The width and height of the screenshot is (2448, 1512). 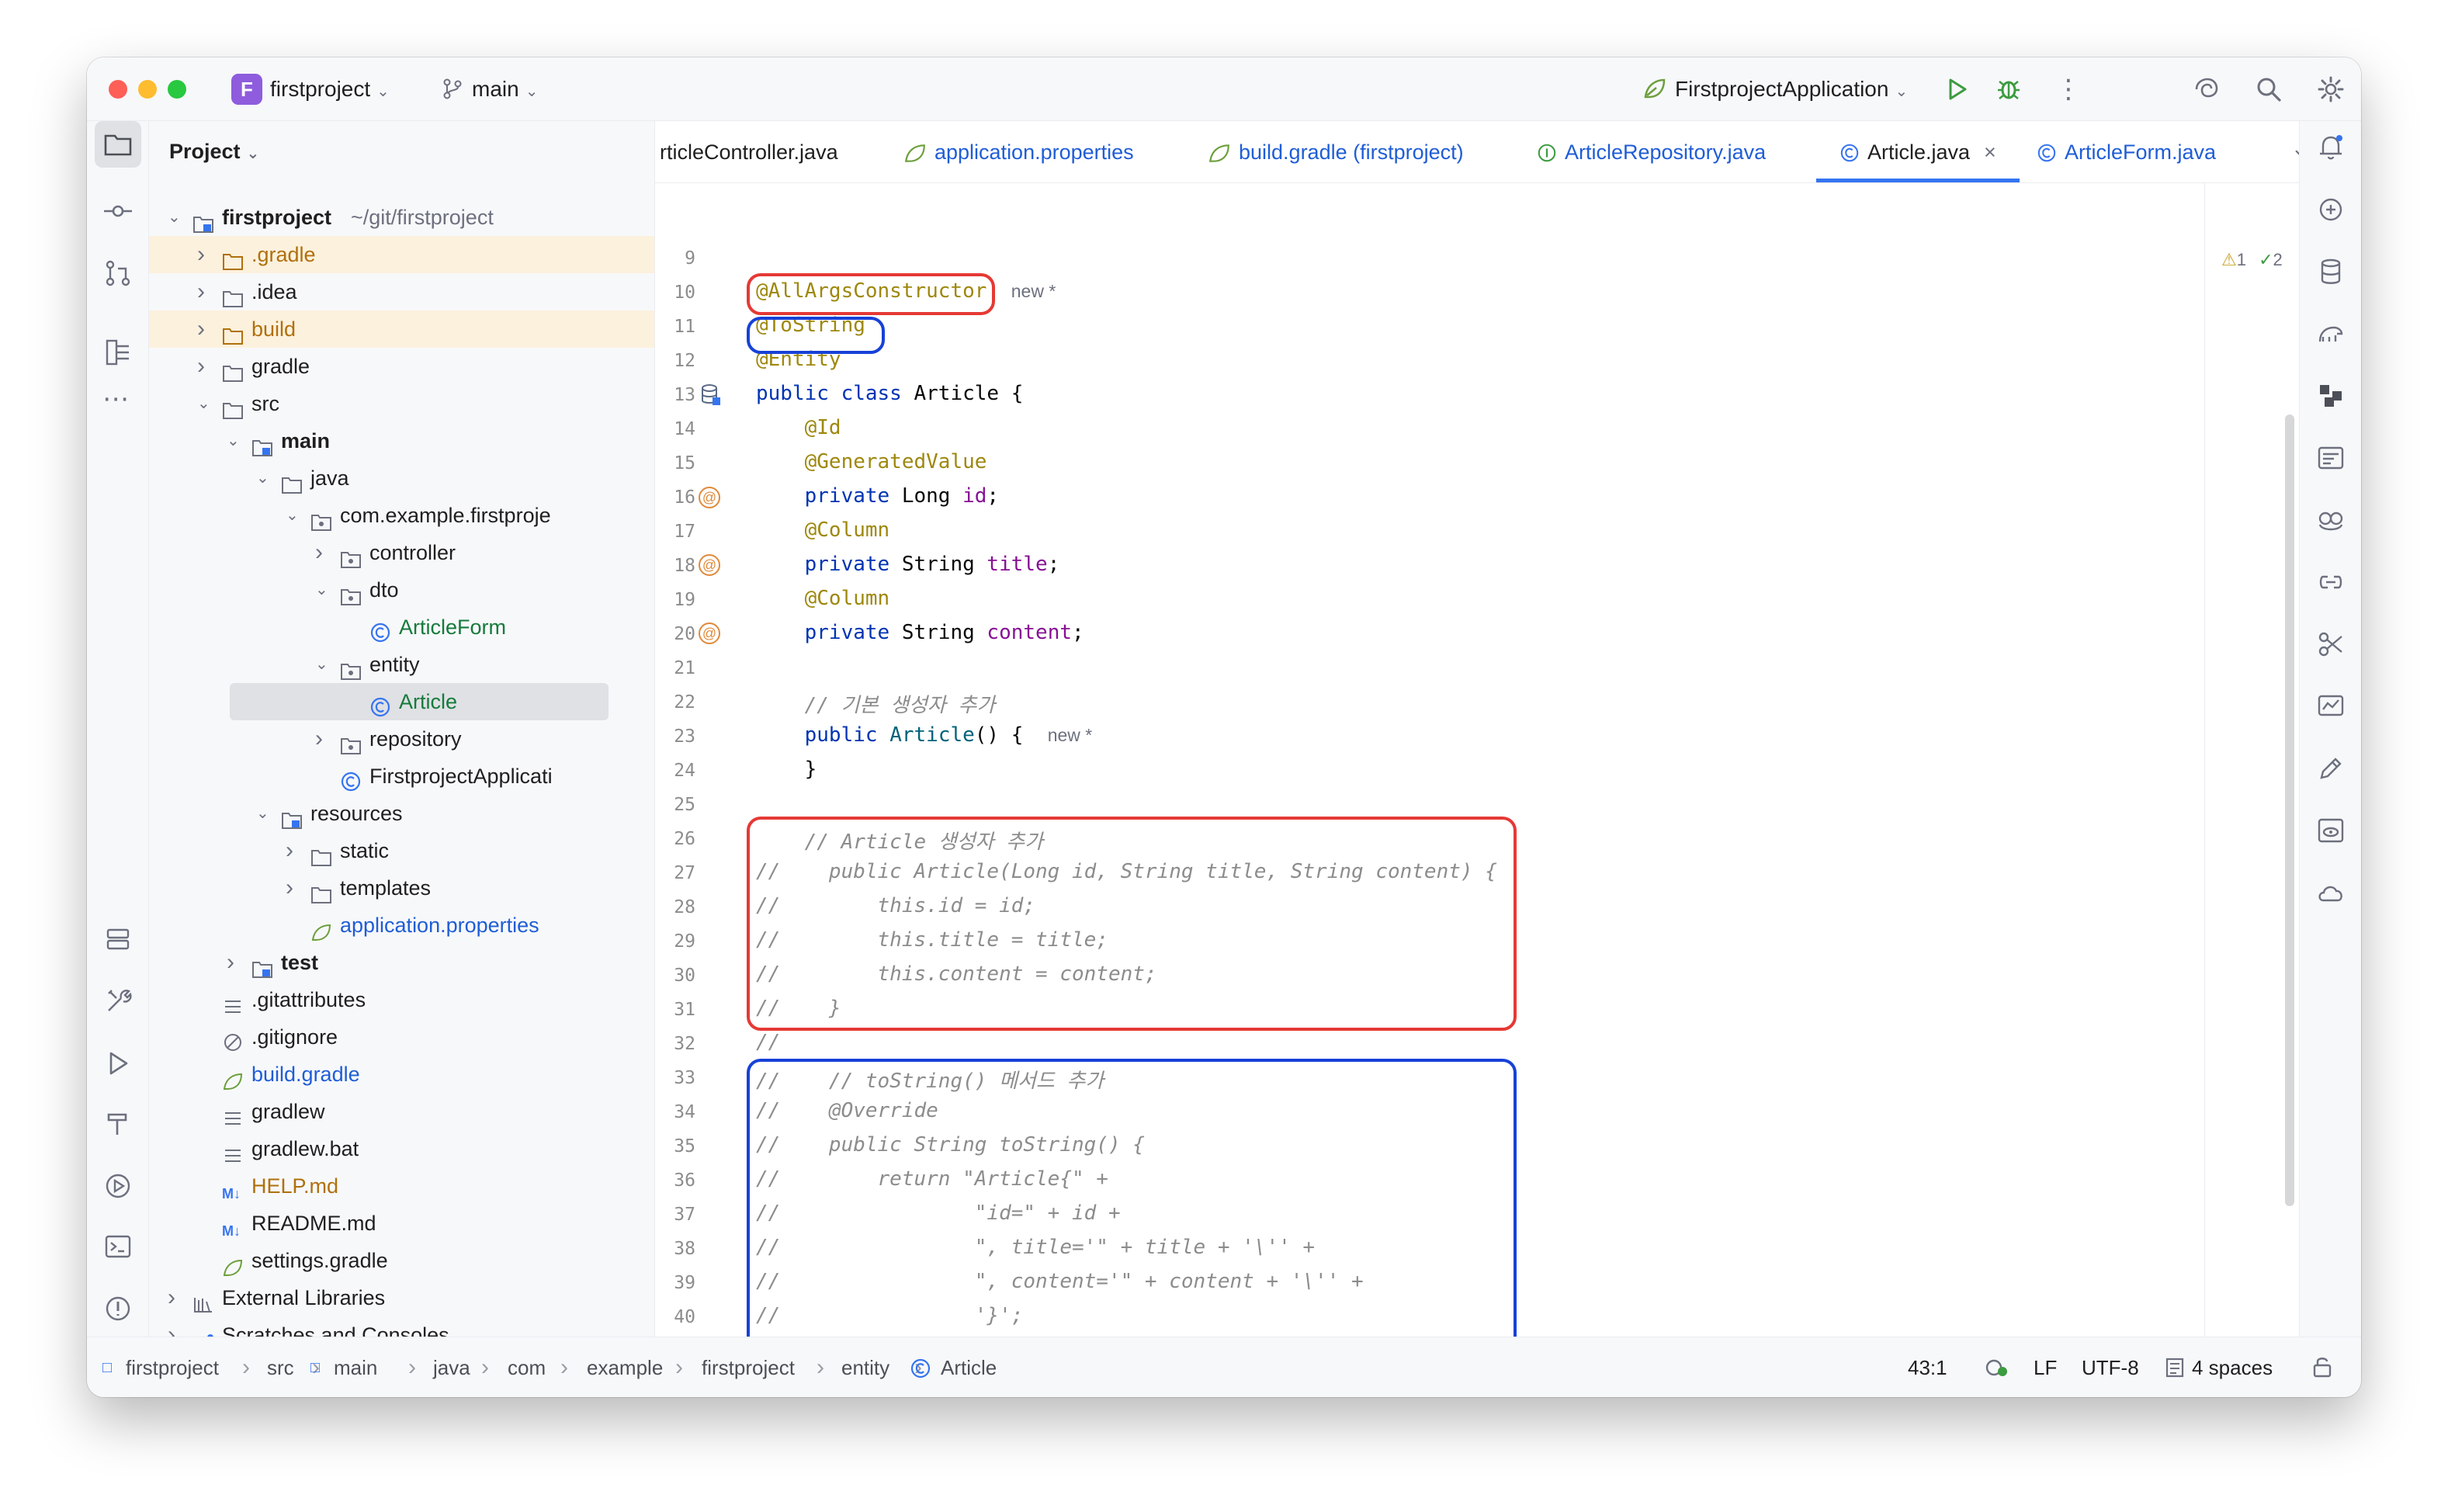 I want to click on tree-item: › .gradle, so click(x=402, y=254).